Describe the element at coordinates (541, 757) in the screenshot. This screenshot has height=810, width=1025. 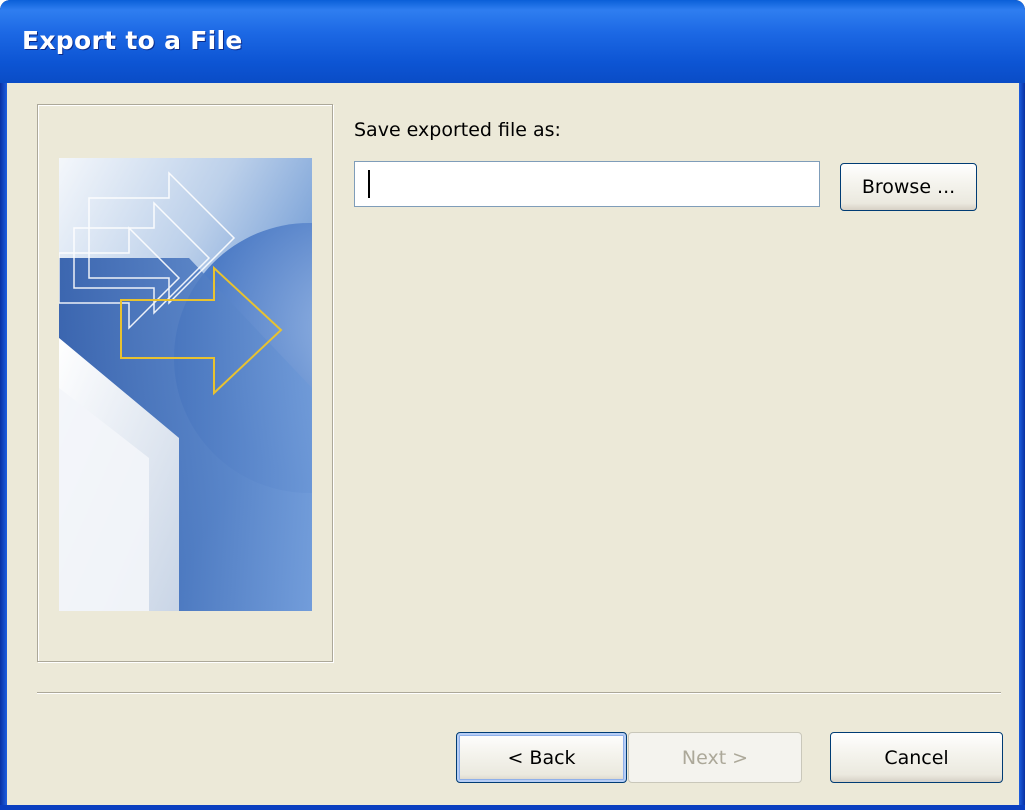
I see `back-button: < Back` at that location.